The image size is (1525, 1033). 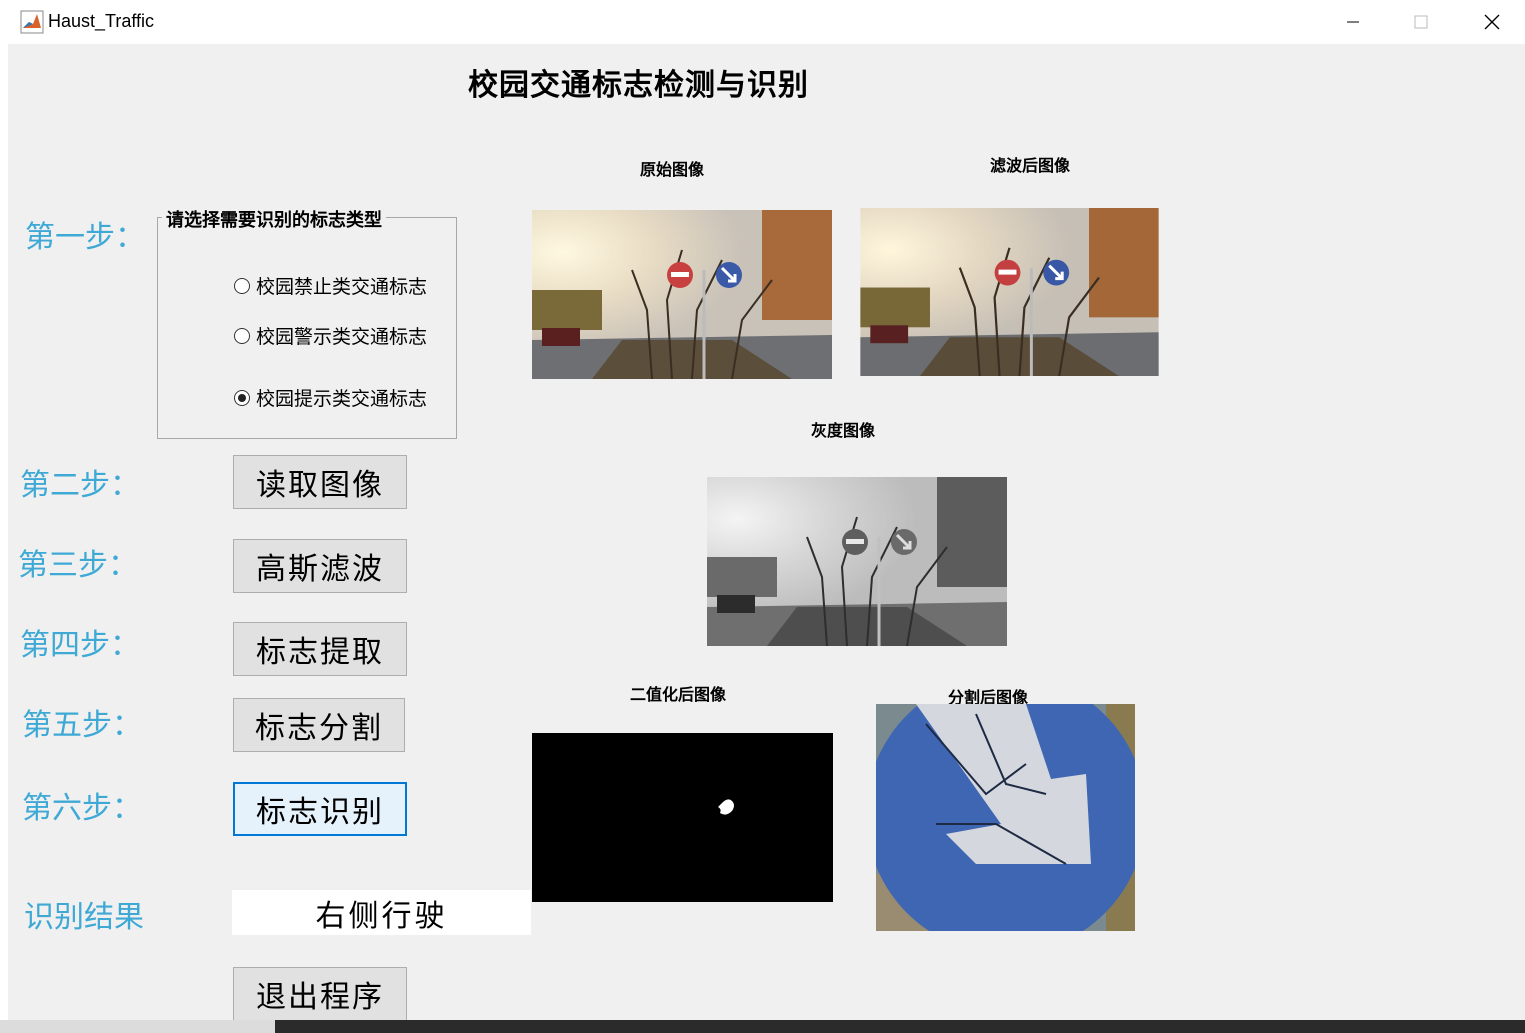 I want to click on exit-button: 退出程序, so click(x=320, y=994).